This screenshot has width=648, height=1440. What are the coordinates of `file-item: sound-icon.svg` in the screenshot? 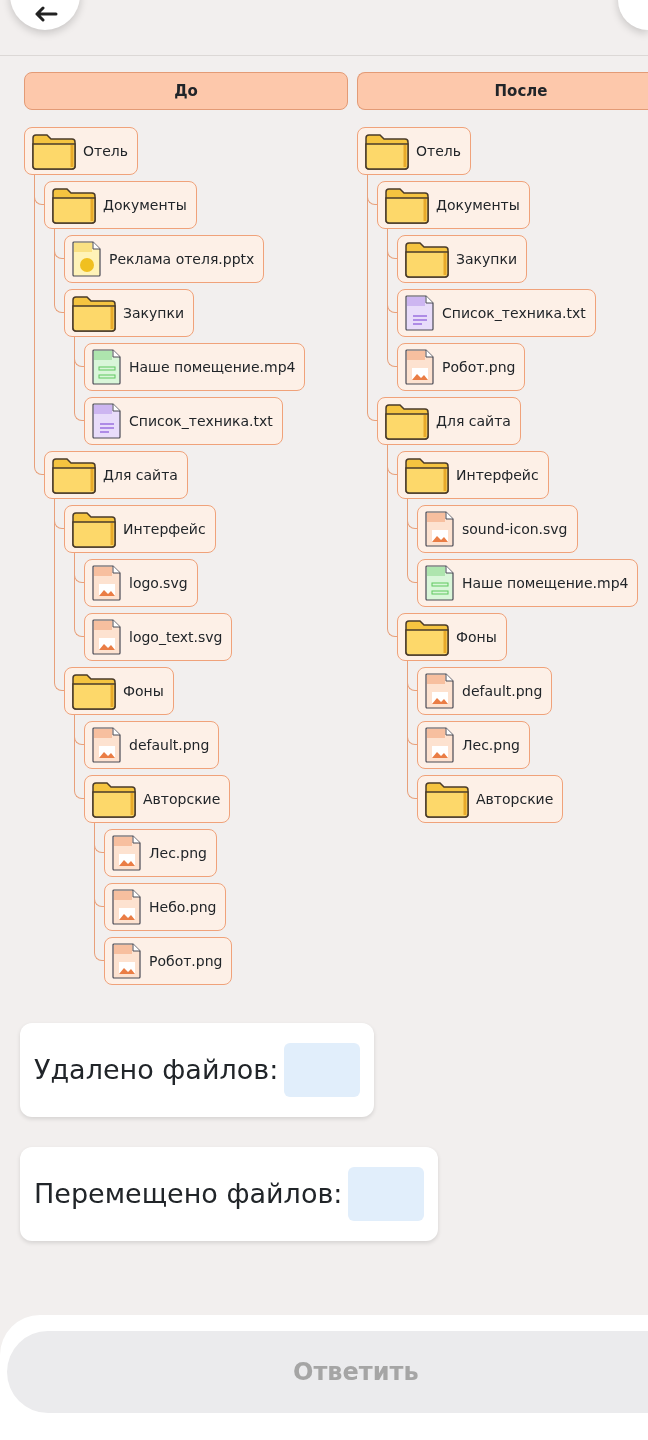 It's located at (497, 529).